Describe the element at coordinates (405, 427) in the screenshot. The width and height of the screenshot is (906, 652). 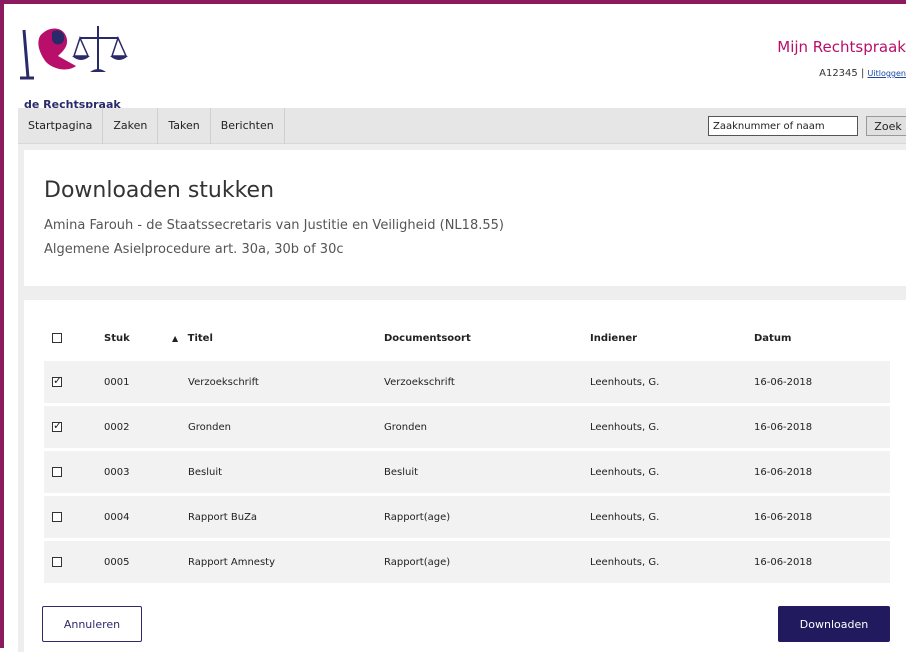
I see `cell-documentsoort: Gronden` at that location.